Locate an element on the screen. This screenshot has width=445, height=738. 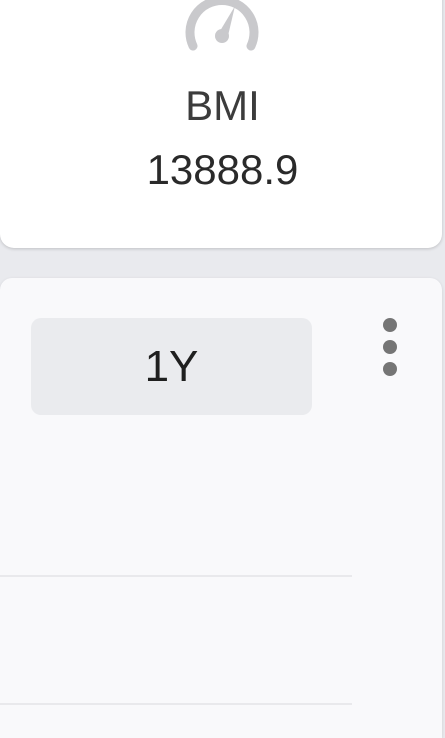
bmi-value: 13888.9 is located at coordinates (222, 169).